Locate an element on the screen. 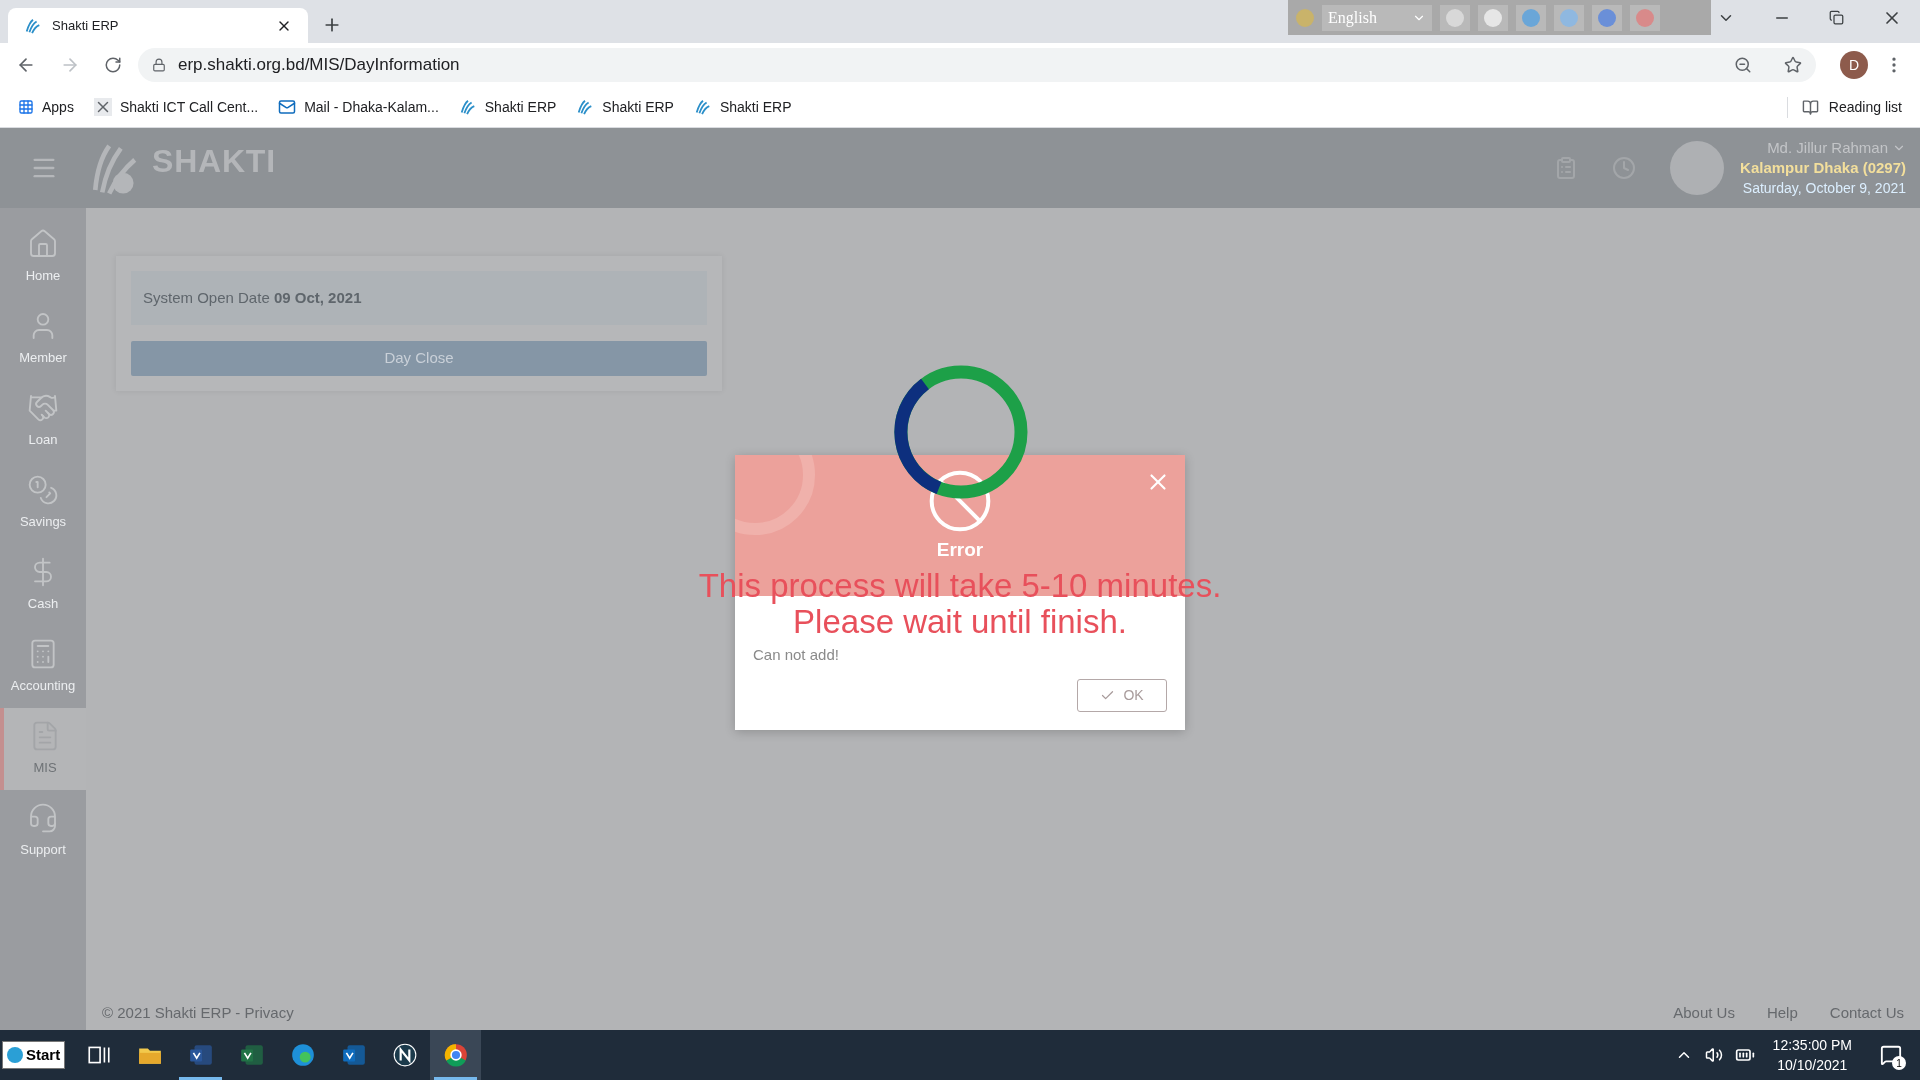 This screenshot has width=1920, height=1080. bookmark-item: Apps is located at coordinates (46, 107).